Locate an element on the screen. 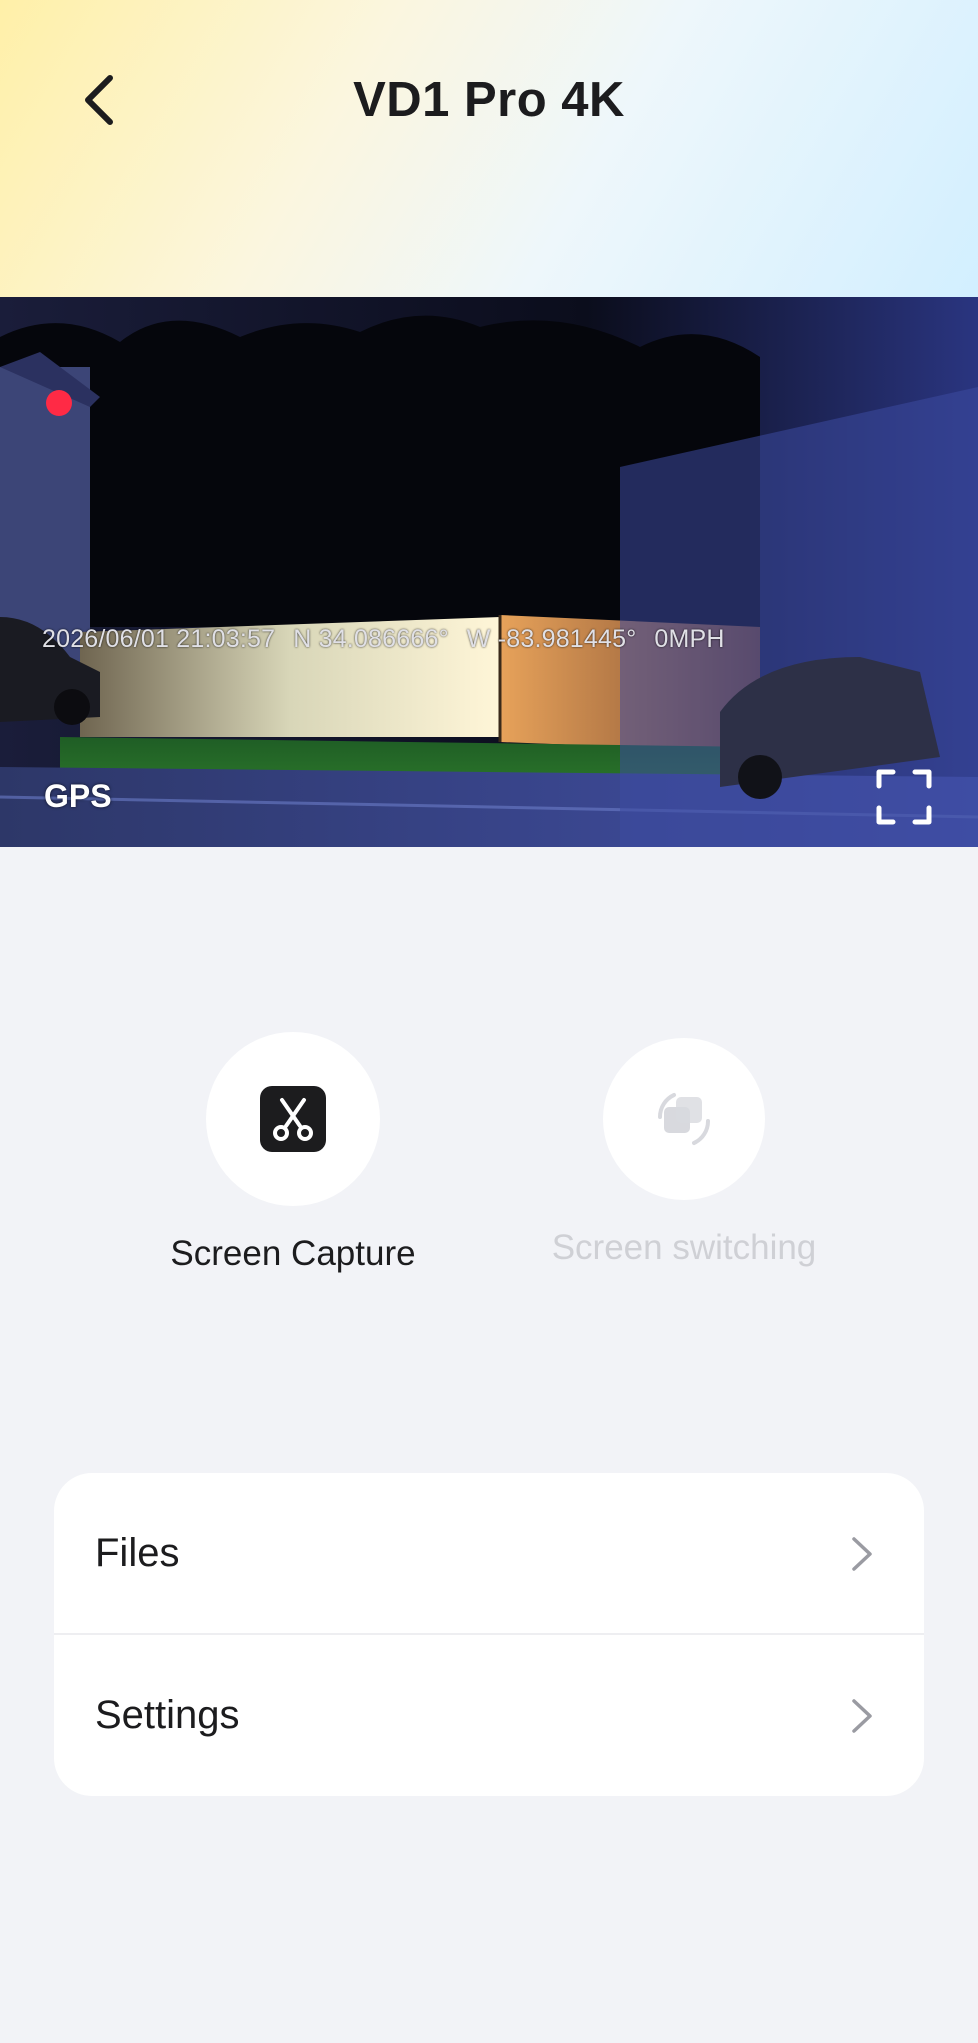 This screenshot has width=978, height=2043. scissors-icon is located at coordinates (293, 1119).